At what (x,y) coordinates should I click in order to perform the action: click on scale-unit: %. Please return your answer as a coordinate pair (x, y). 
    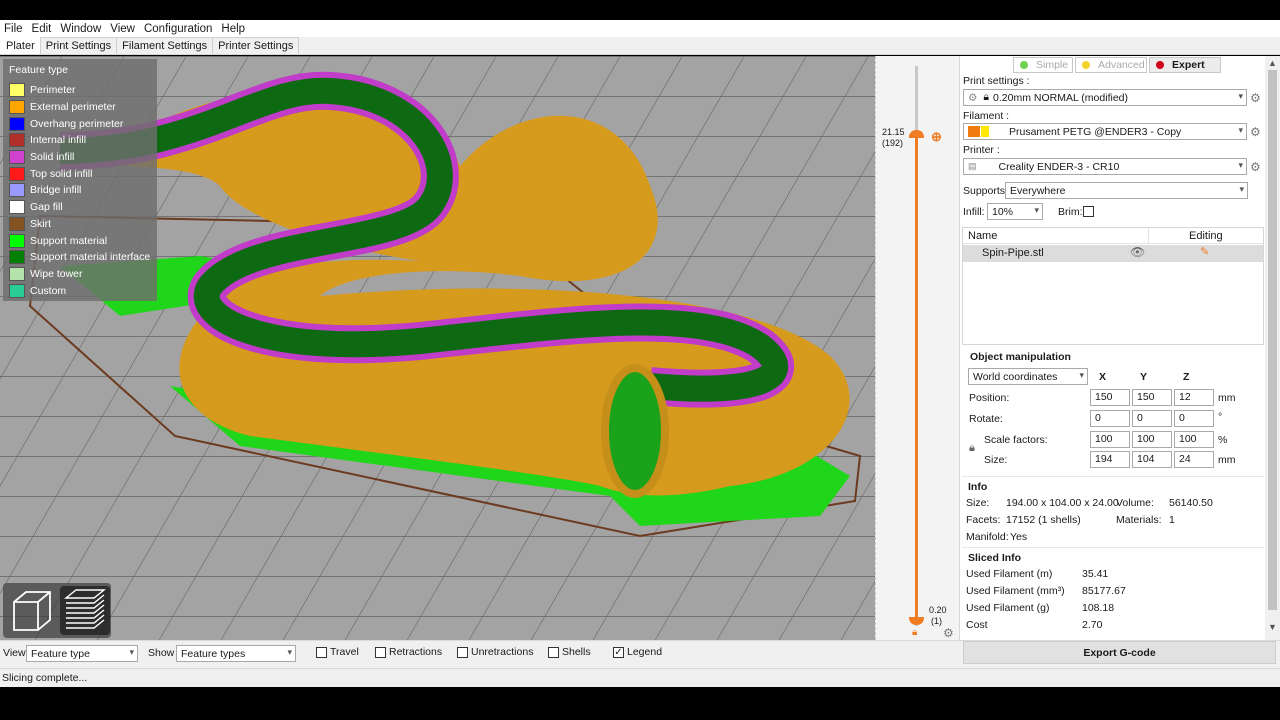
    Looking at the image, I should click on (1223, 440).